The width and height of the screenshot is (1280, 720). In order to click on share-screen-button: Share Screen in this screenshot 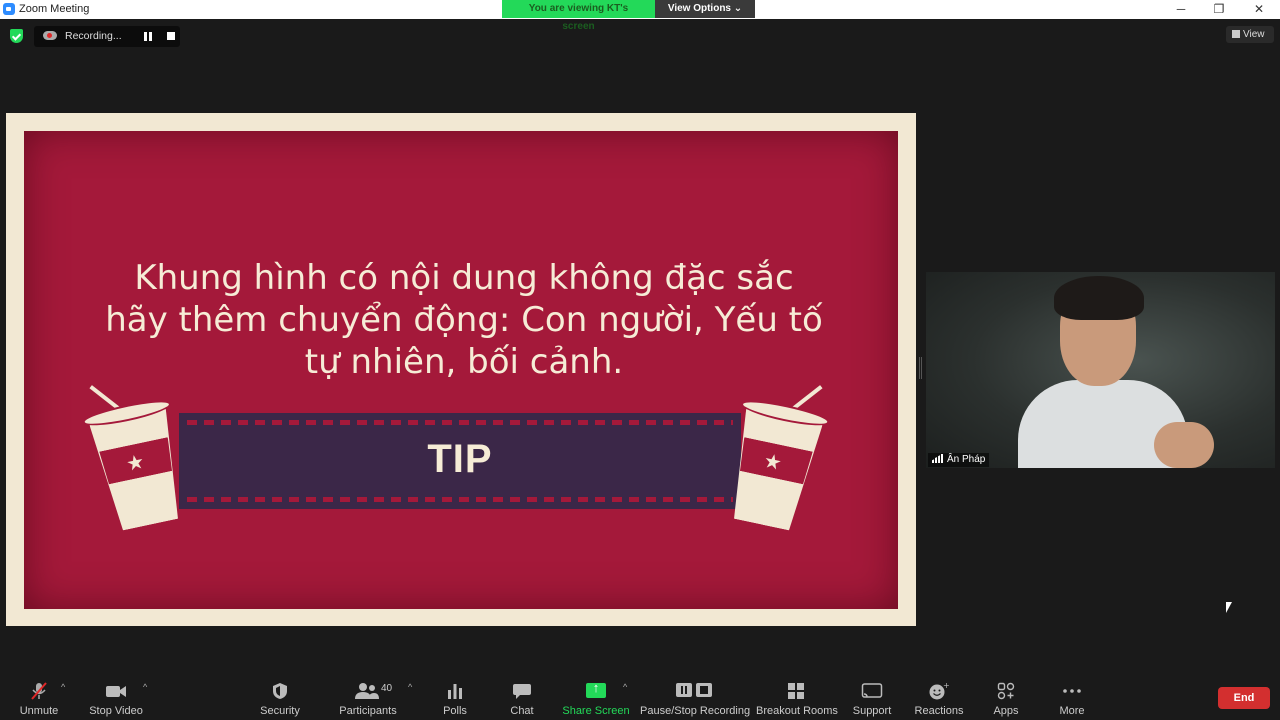, I will do `click(596, 696)`.